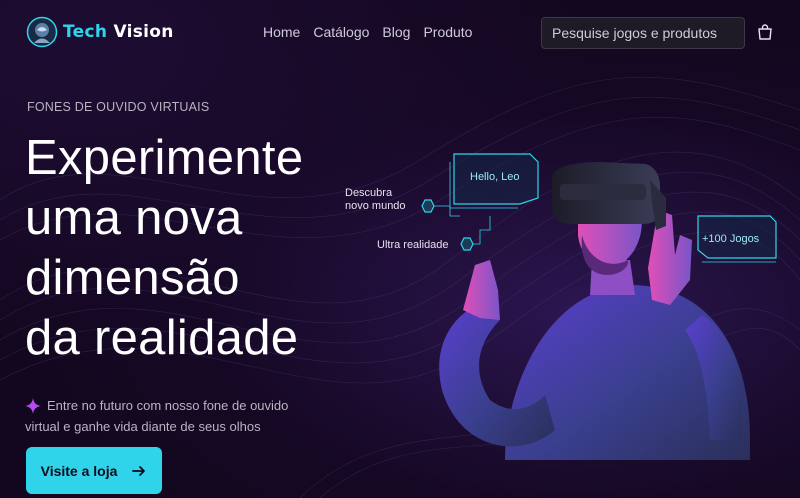 This screenshot has height=498, width=800. I want to click on shopping-bag-icon, so click(765, 32).